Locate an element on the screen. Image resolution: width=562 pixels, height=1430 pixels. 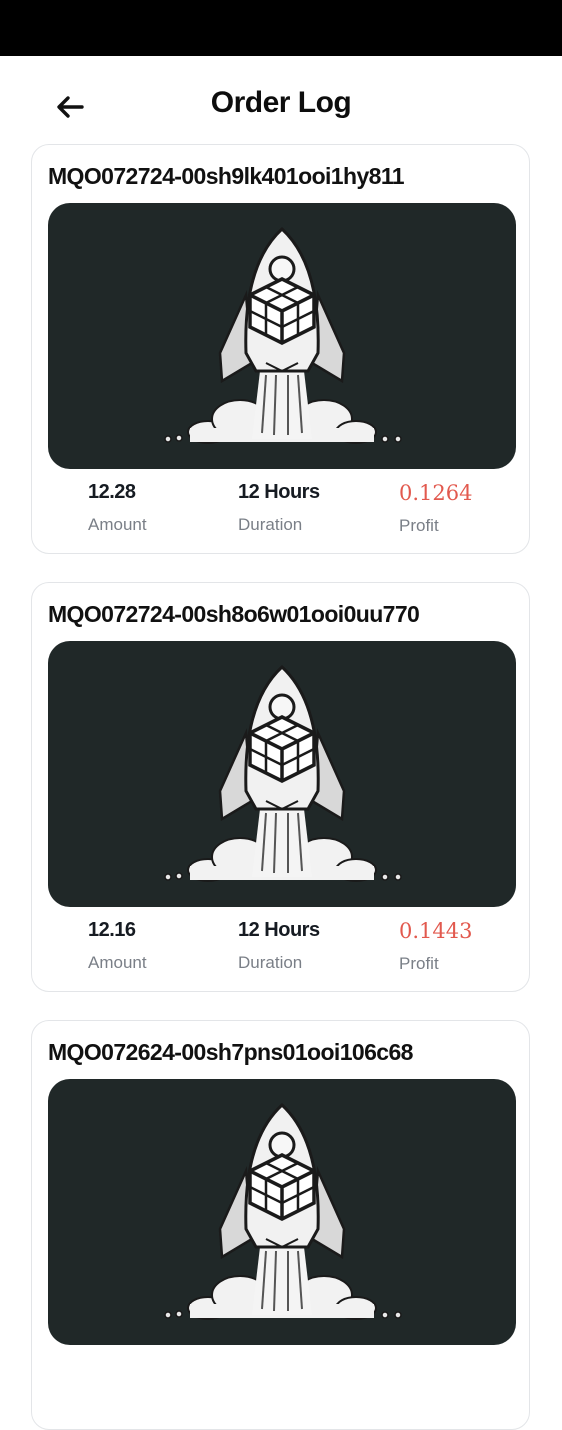
profit-value: 0.1264 is located at coordinates (436, 493).